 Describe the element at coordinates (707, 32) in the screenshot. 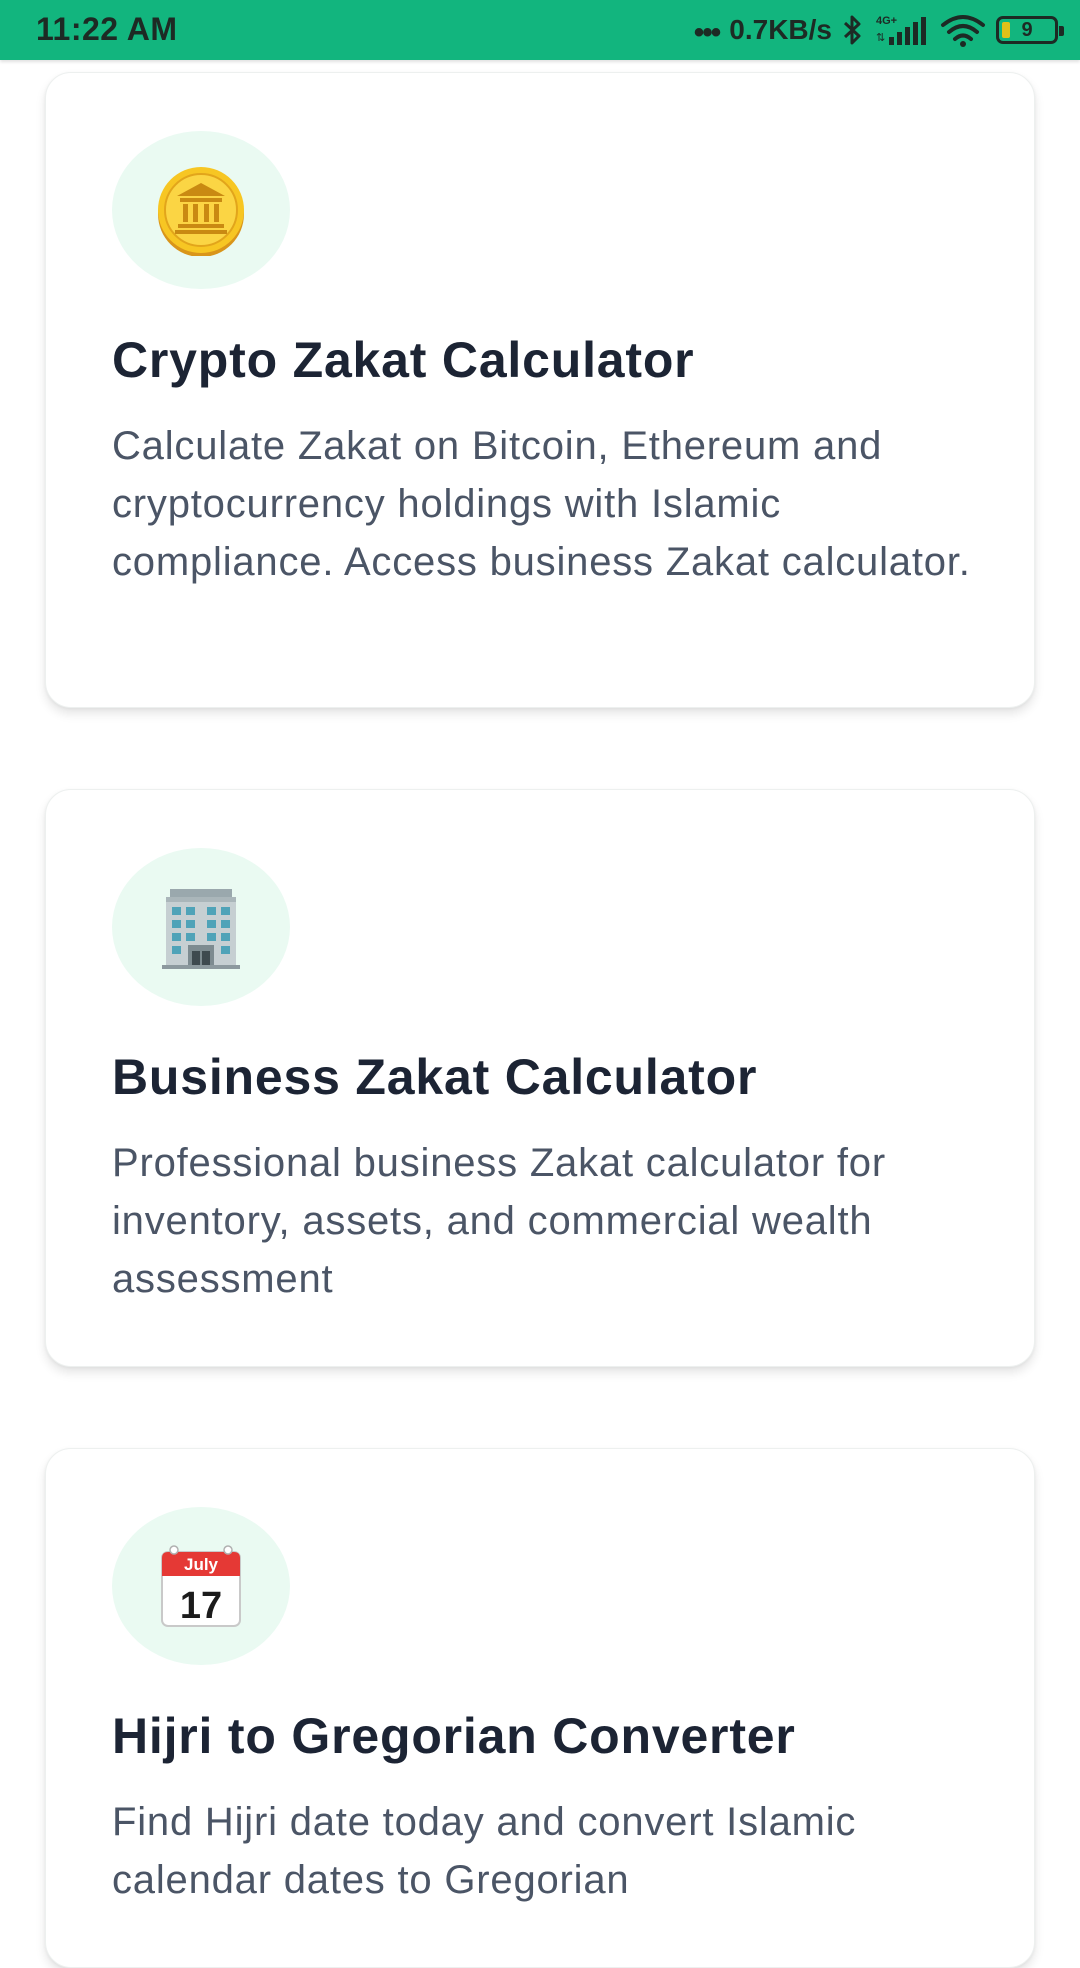

I see `notification-dots: •••` at that location.